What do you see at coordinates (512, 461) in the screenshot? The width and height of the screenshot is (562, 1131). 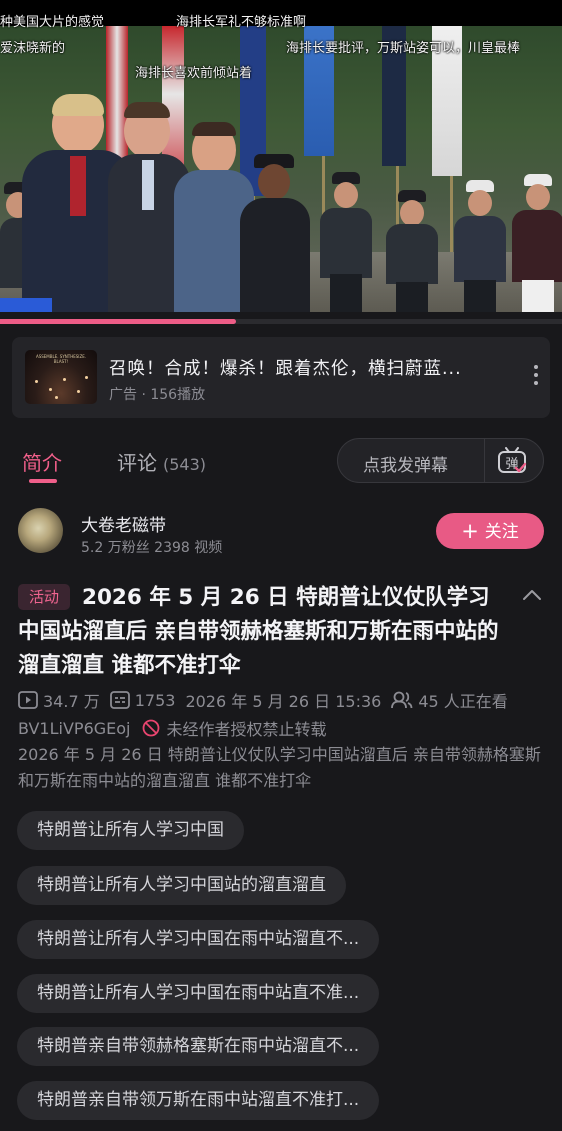 I see `danmaku-settings-icon: 弹` at bounding box center [512, 461].